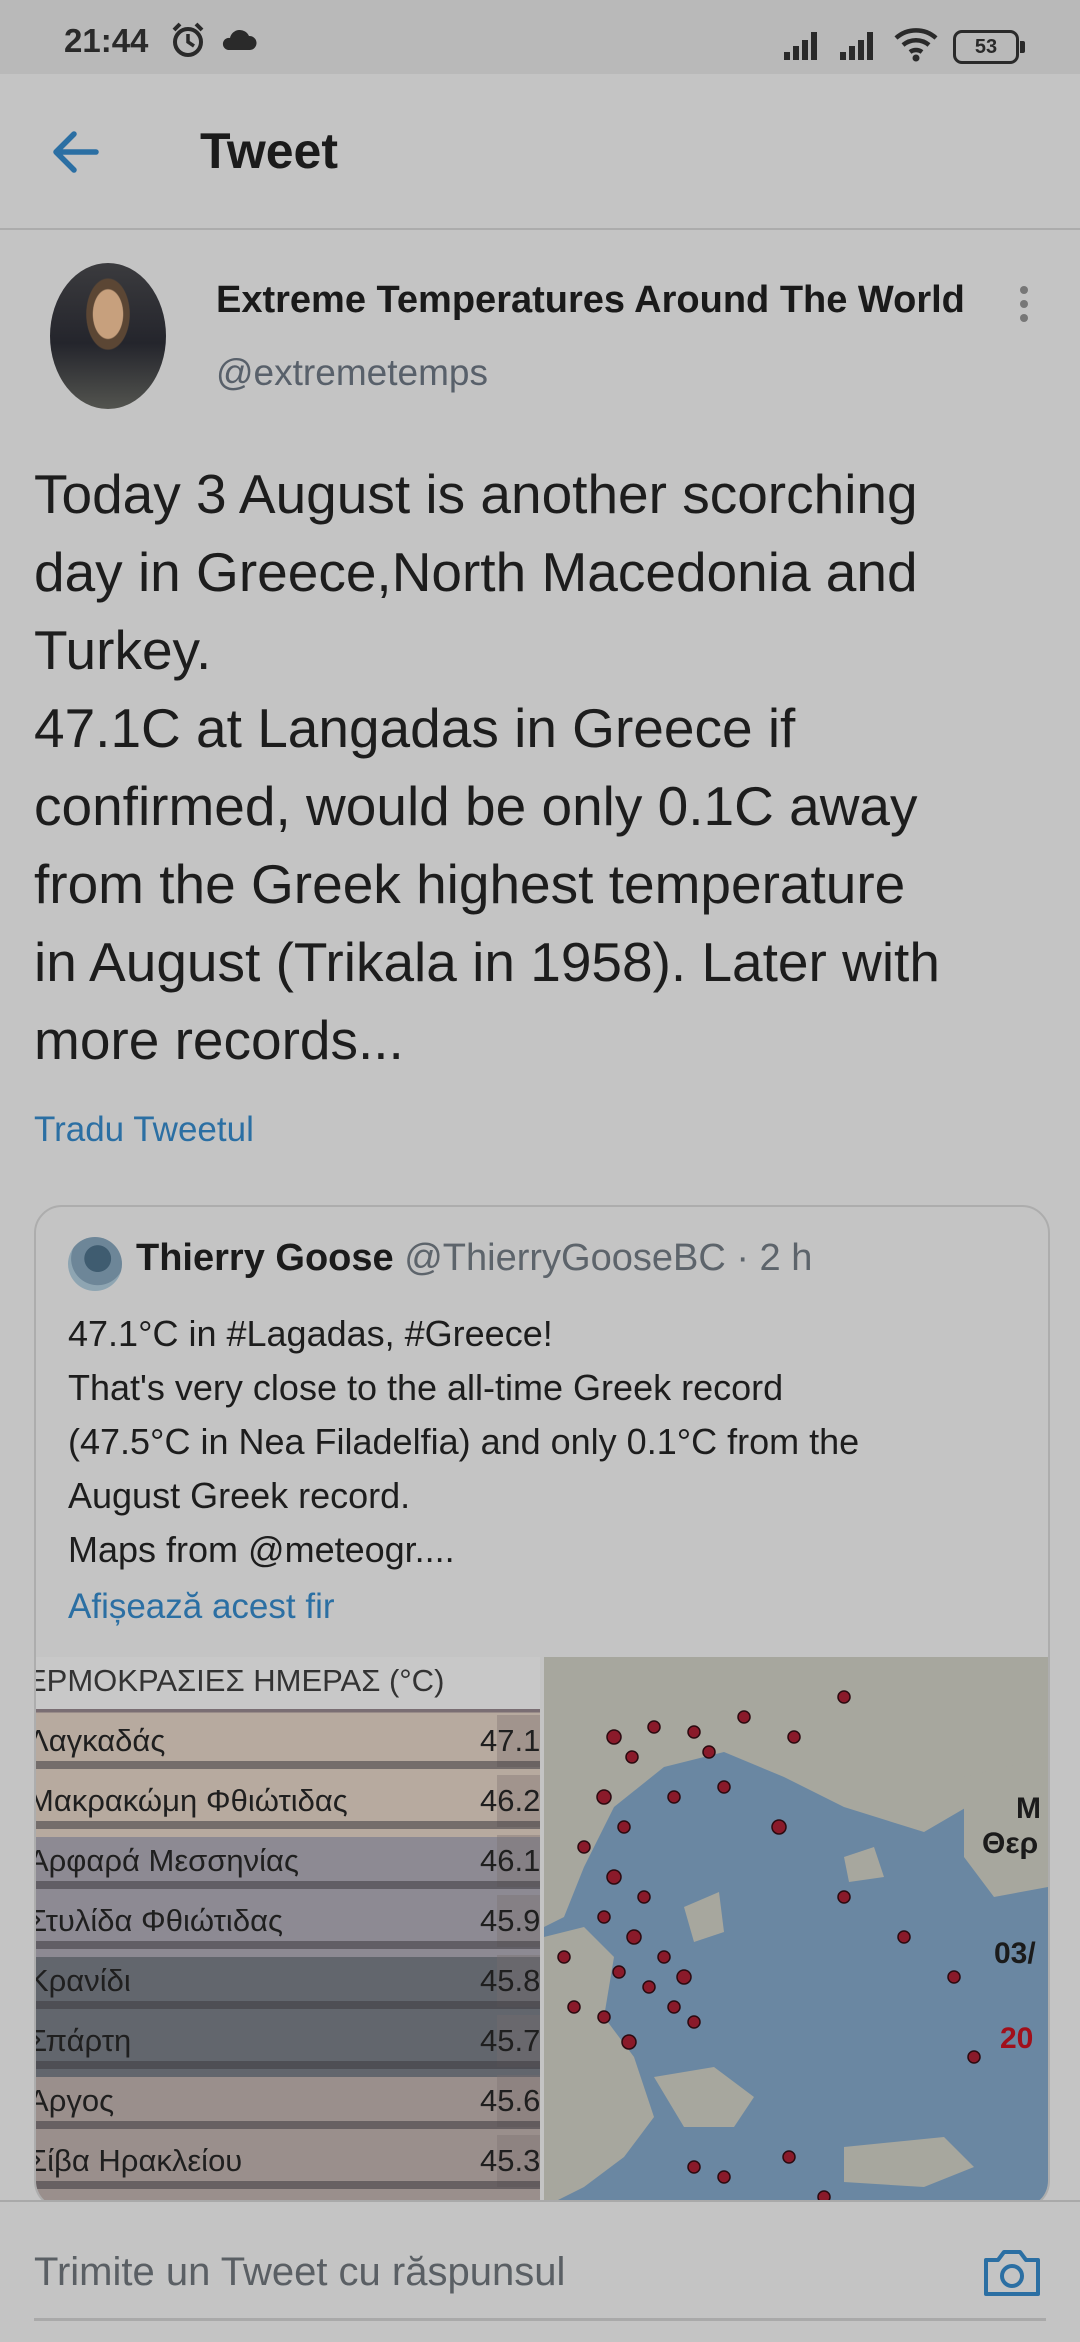 The width and height of the screenshot is (1080, 2342). Describe the element at coordinates (95, 1264) in the screenshot. I see `quoted-author-avatar` at that location.